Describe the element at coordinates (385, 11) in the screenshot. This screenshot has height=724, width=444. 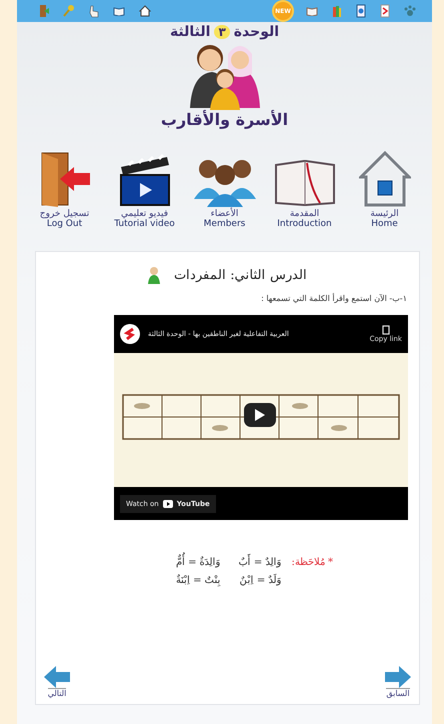
I see `pdf-icon` at that location.